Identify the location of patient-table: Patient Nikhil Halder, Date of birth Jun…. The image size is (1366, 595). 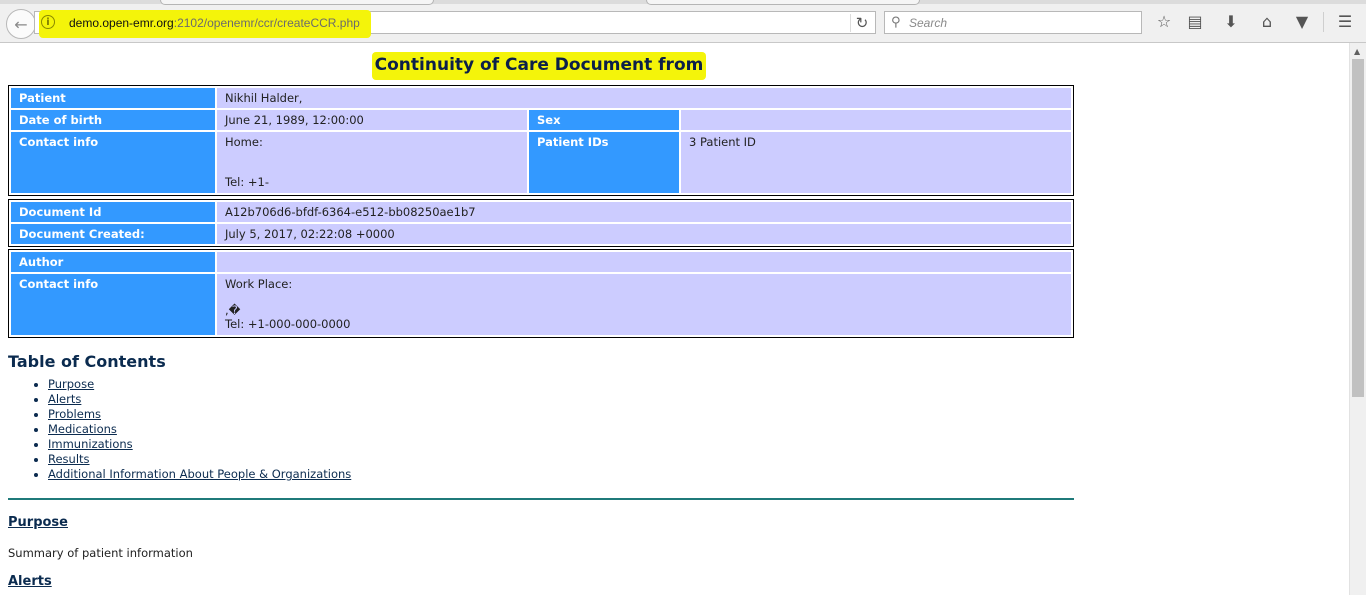
(541, 140).